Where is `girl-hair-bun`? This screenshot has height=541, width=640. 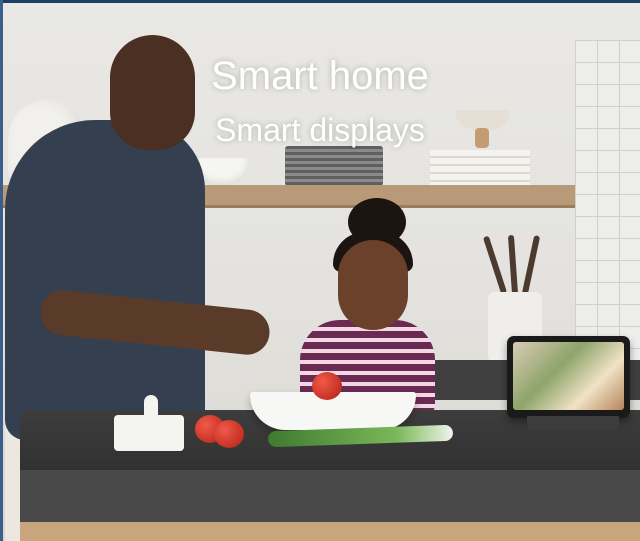
girl-hair-bun is located at coordinates (377, 222).